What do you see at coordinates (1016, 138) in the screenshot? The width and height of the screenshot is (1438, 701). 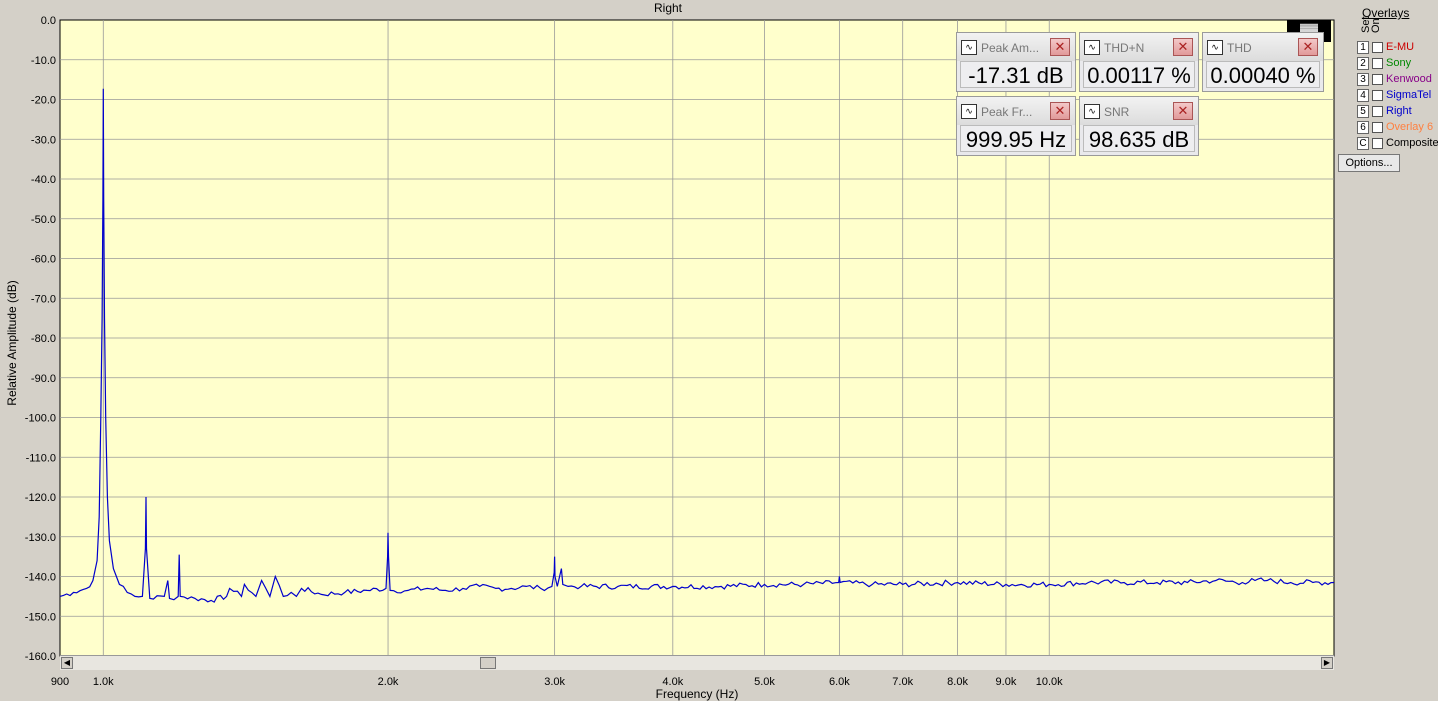 I see `meter-value: 999.95 Hz` at bounding box center [1016, 138].